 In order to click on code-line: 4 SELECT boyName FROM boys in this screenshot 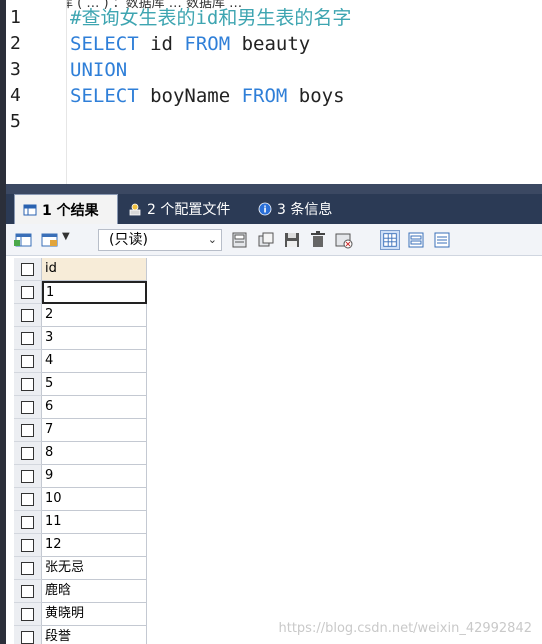, I will do `click(271, 96)`.